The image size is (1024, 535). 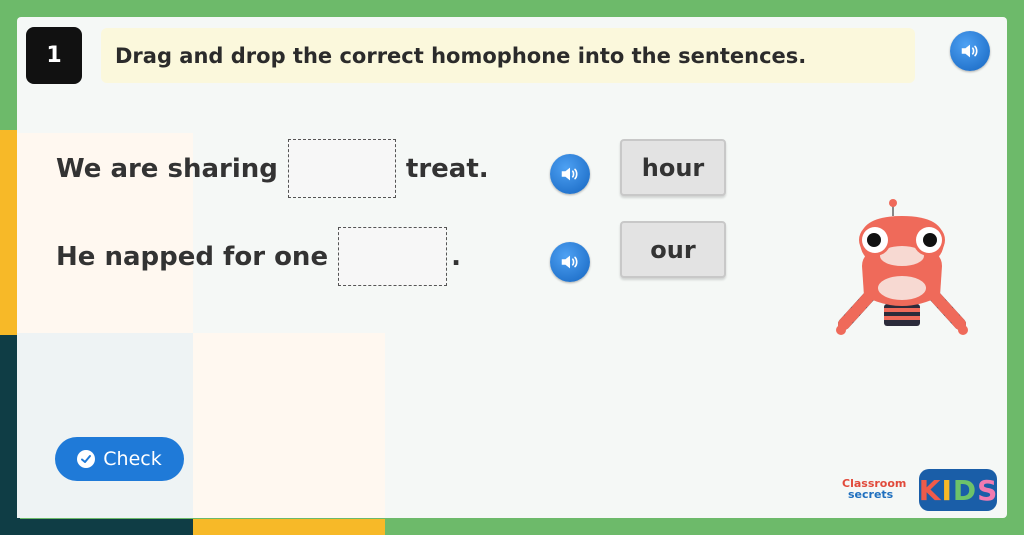 I want to click on sentence-2-audio-button, so click(x=570, y=262).